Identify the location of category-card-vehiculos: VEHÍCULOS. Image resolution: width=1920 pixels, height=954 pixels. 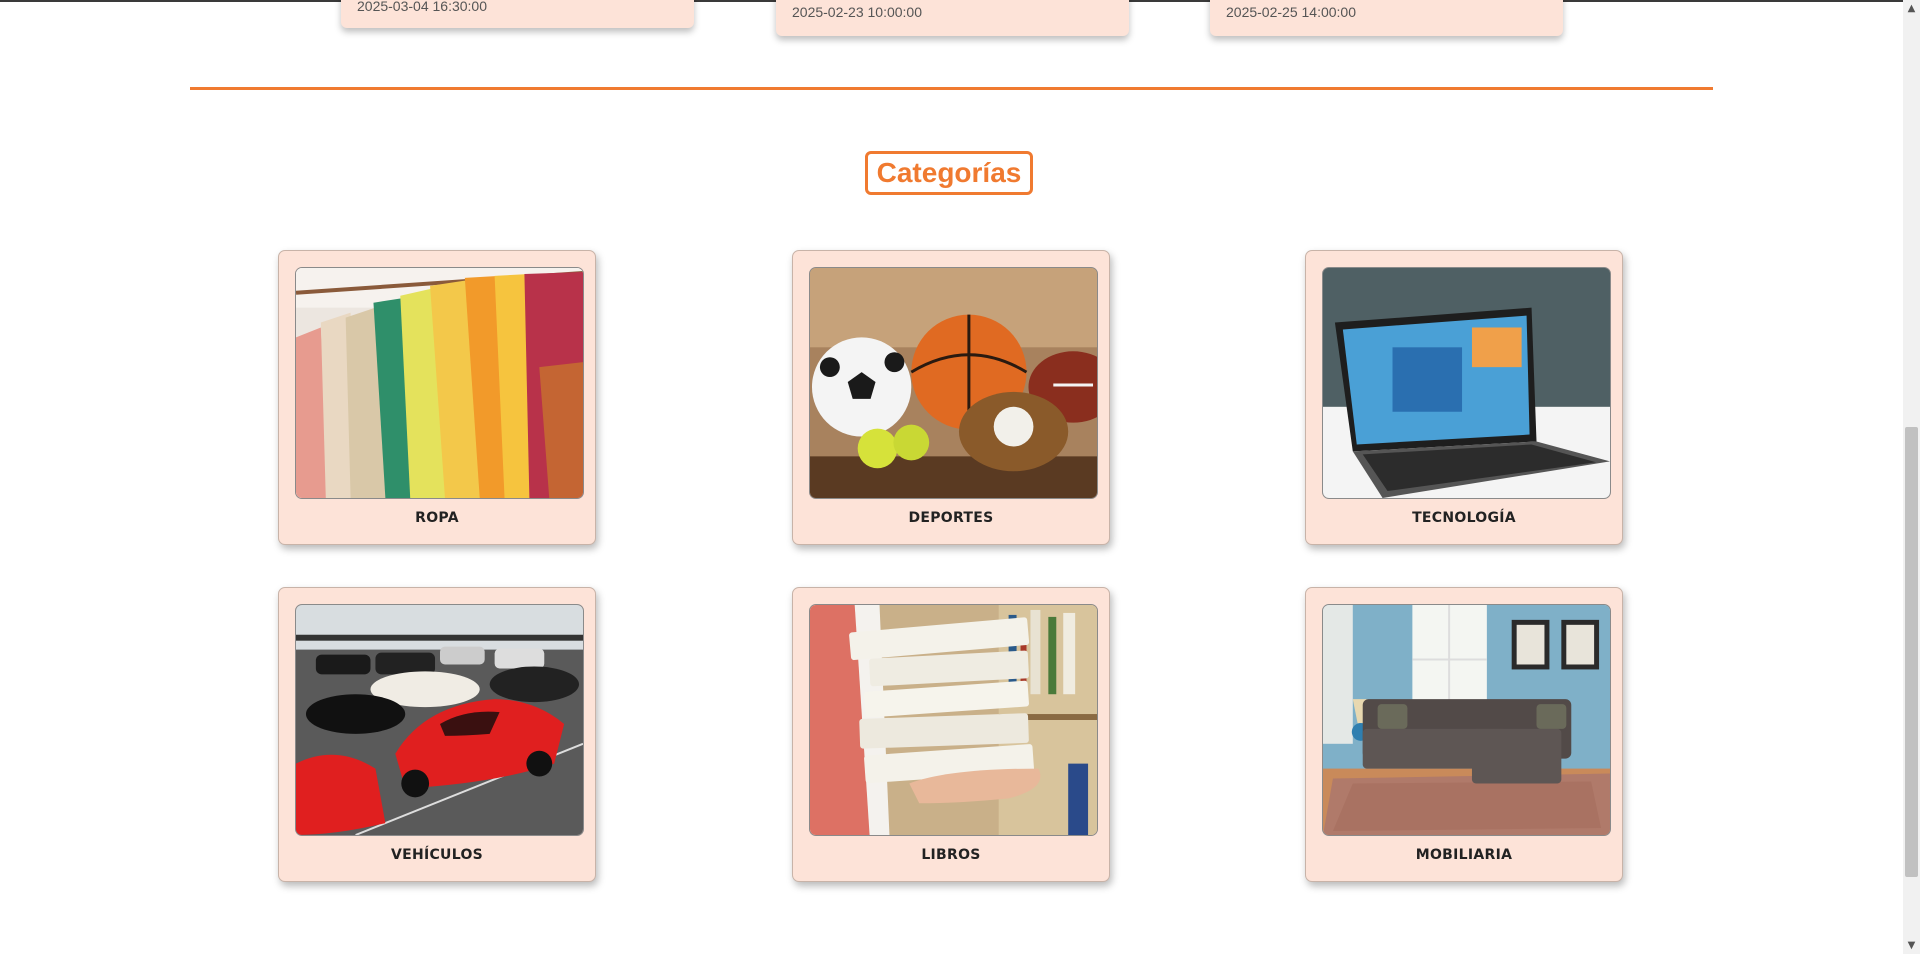
(437, 734).